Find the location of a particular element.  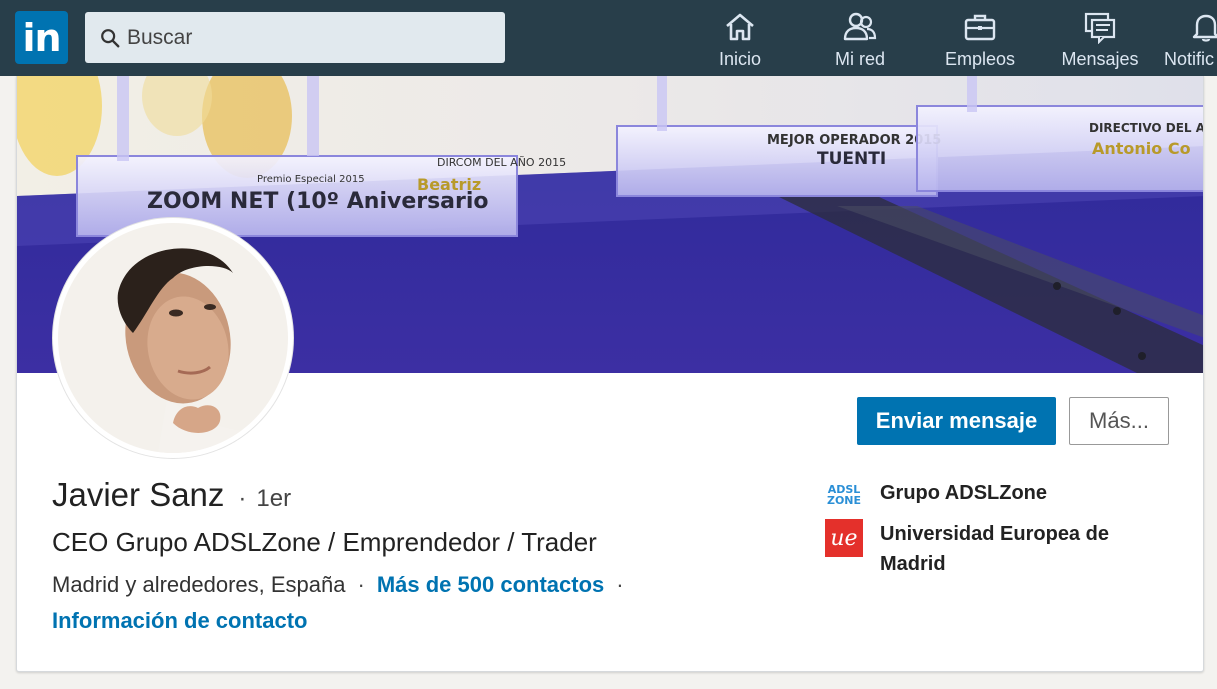

svg-text: Beatriz is located at coordinates (449, 184).